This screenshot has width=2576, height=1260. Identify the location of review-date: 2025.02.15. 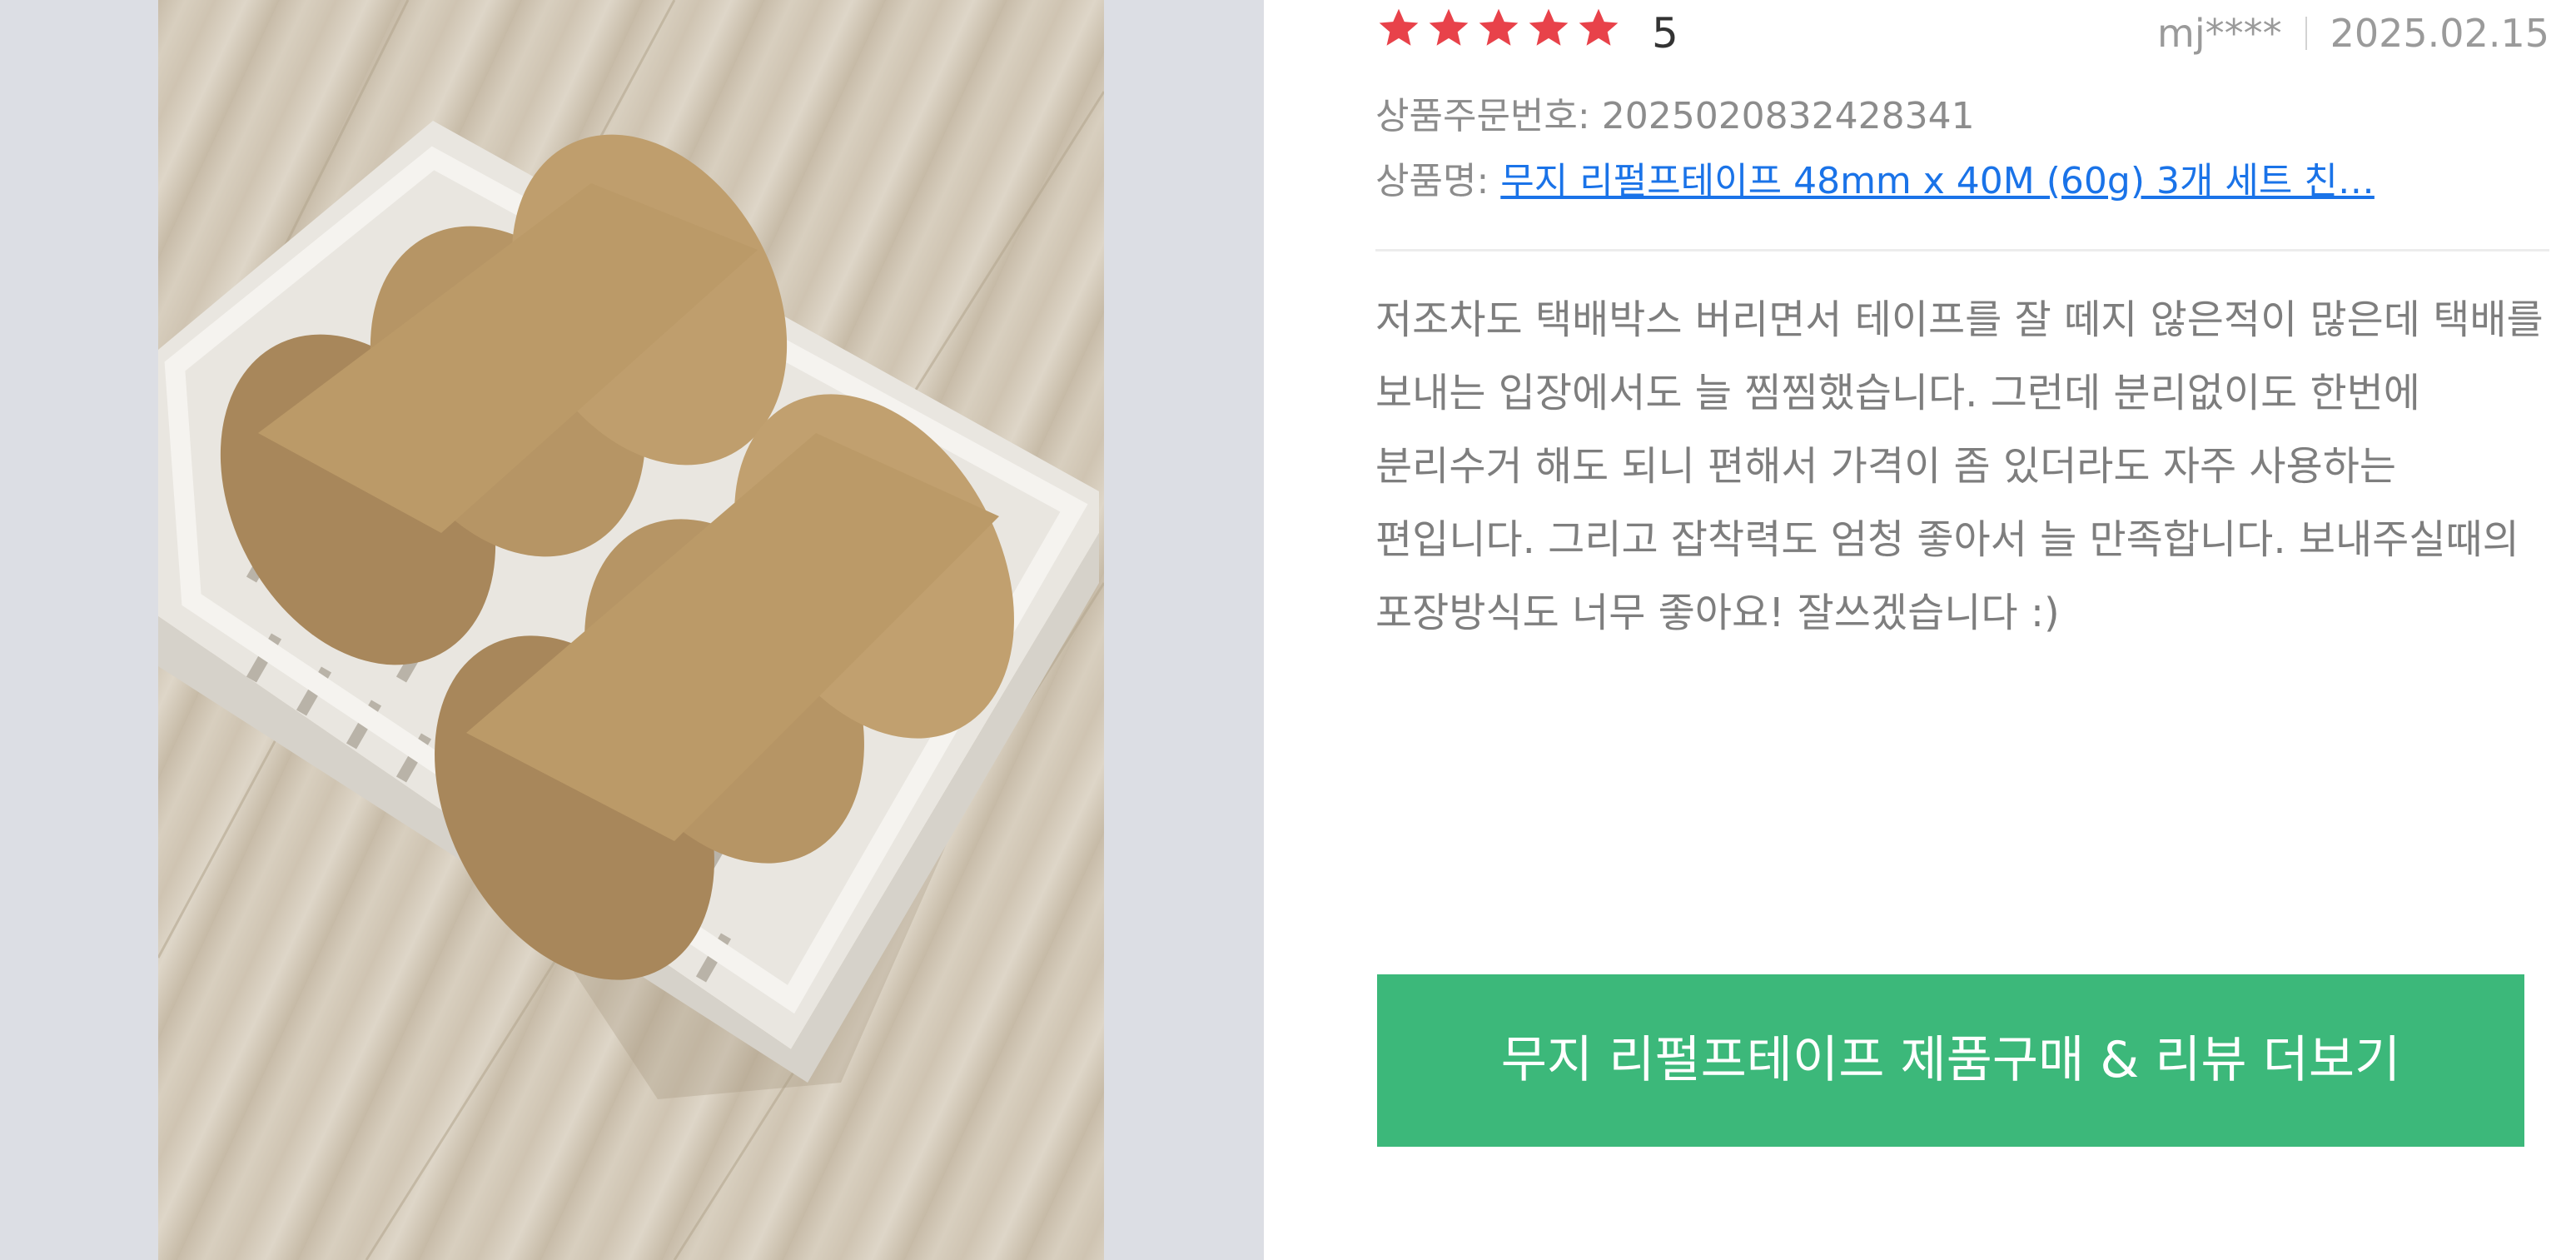
(2439, 33).